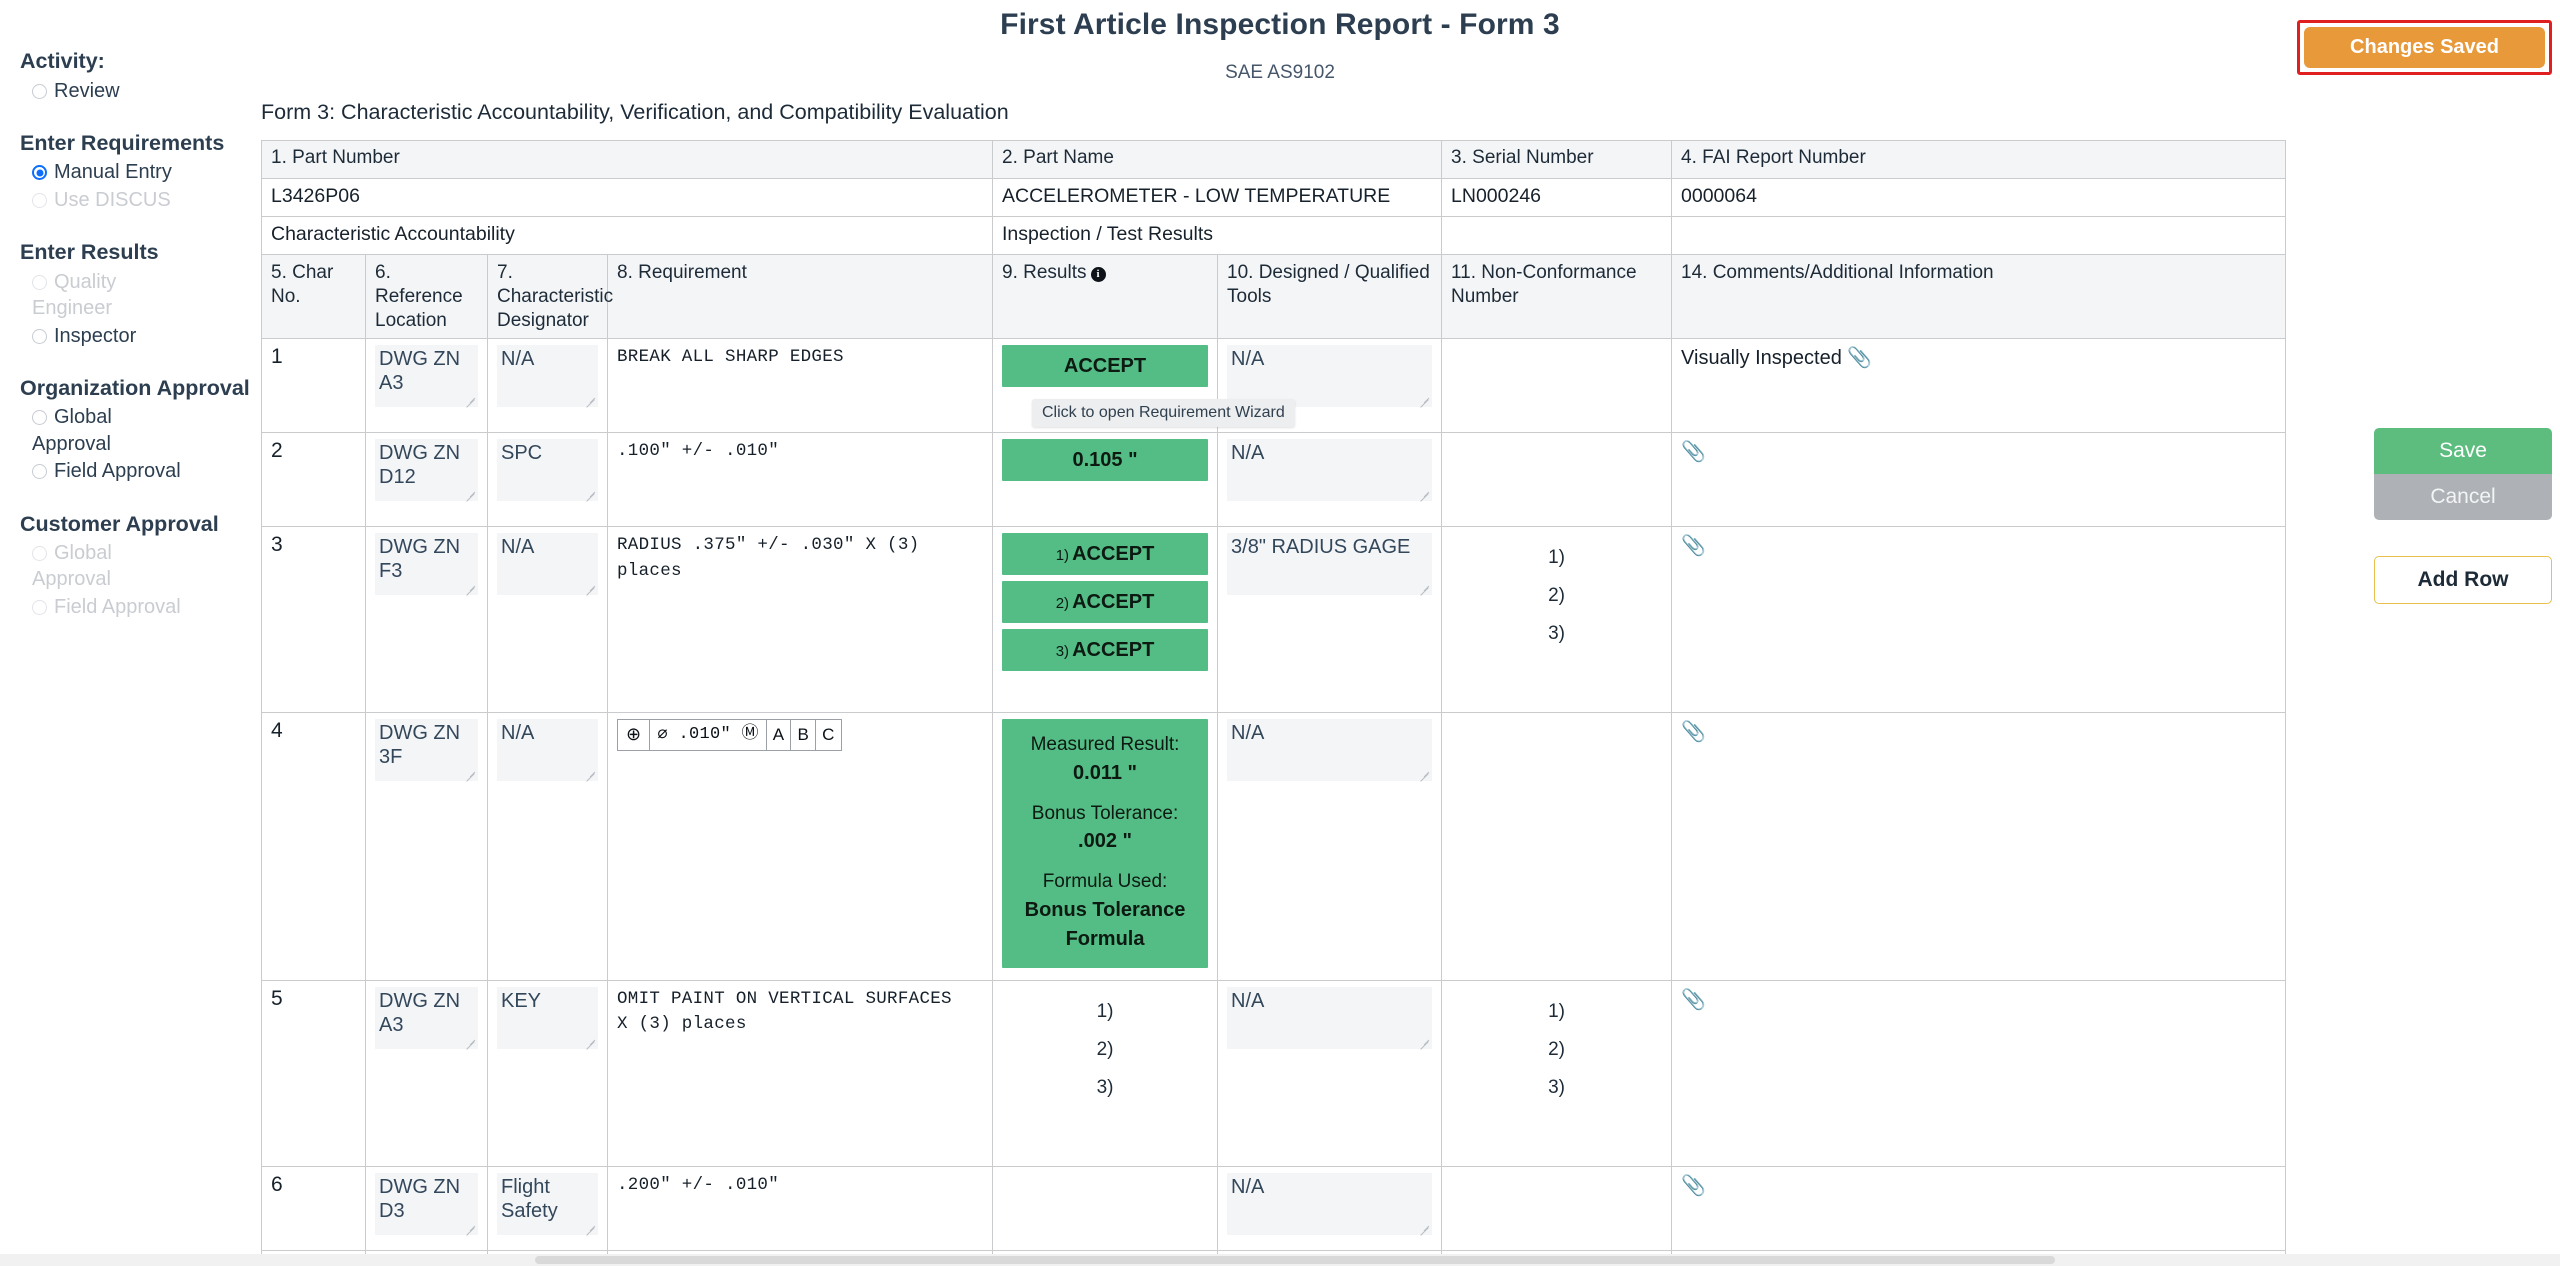  Describe the element at coordinates (1105, 602) in the screenshot. I see `result-chip: 2) ACCEPT` at that location.